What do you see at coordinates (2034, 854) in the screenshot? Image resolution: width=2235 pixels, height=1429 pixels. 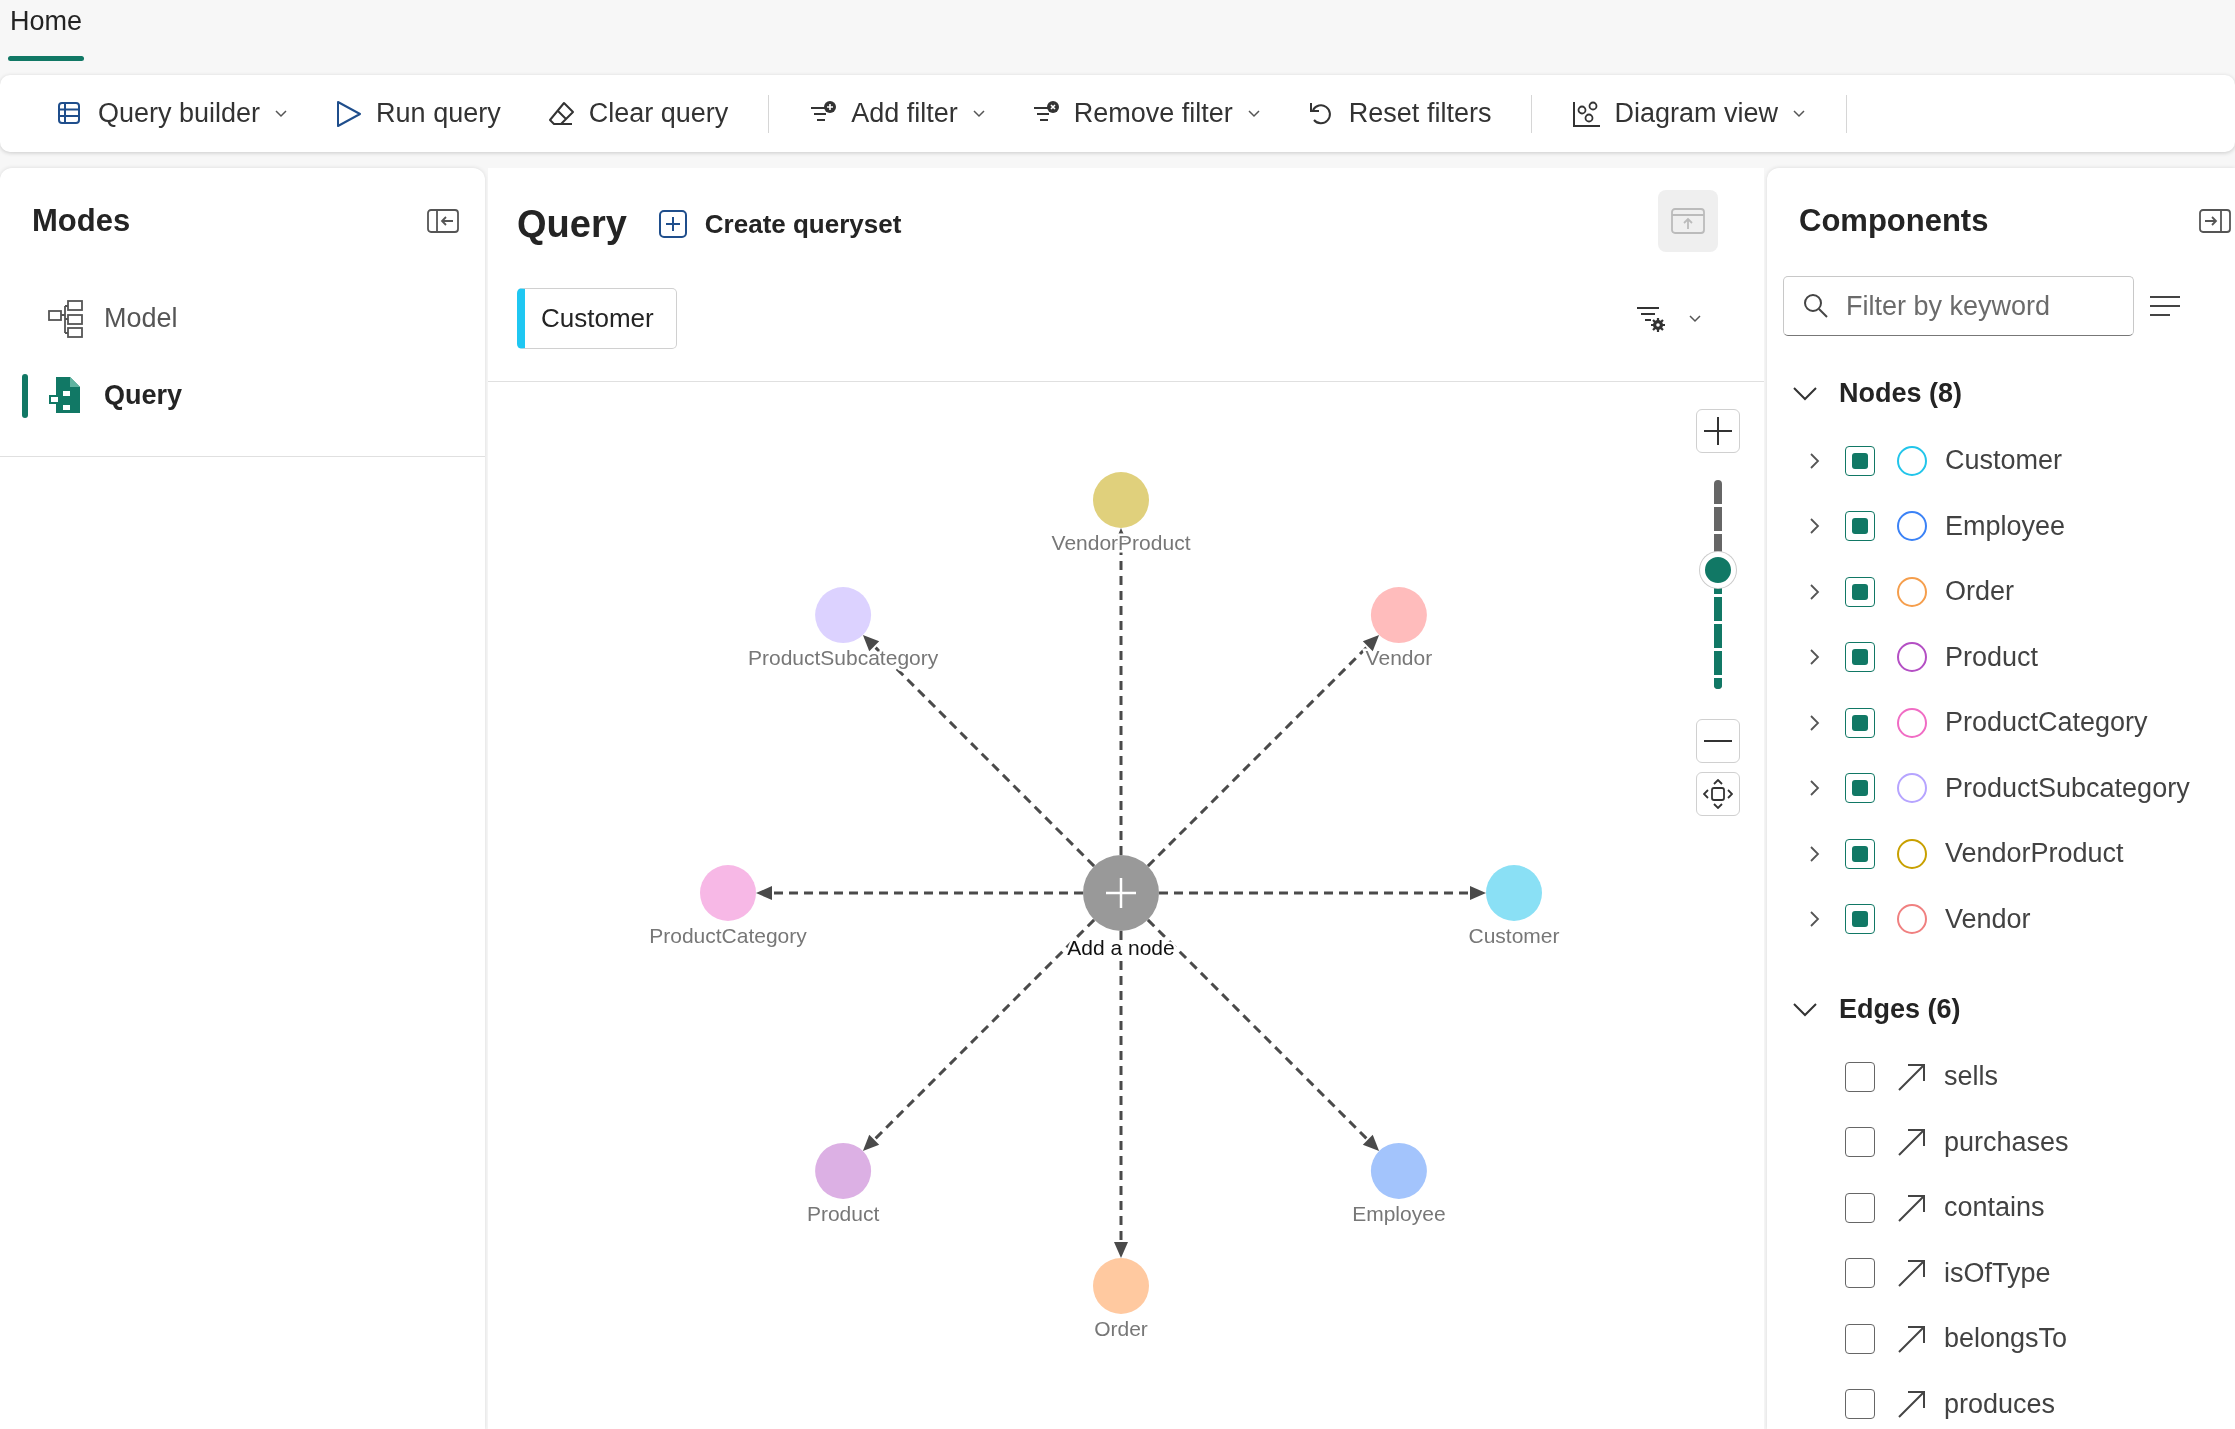 I see `node-type-label: VendorProduct` at bounding box center [2034, 854].